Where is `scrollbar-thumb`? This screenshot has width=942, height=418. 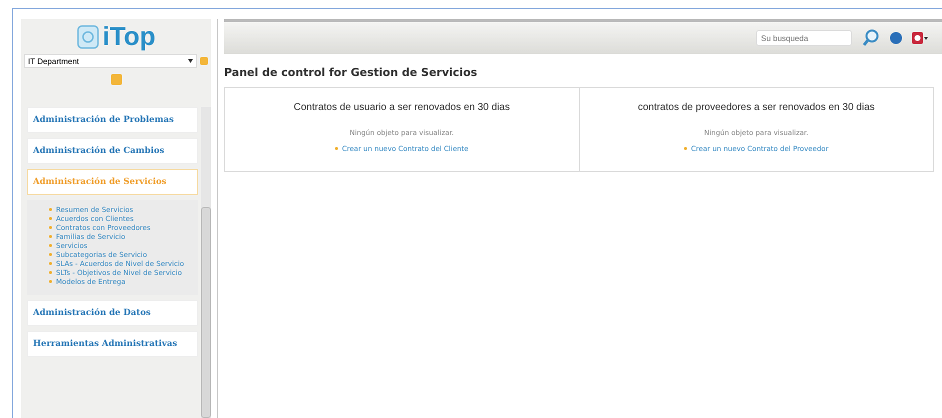
scrollbar-thumb is located at coordinates (206, 312).